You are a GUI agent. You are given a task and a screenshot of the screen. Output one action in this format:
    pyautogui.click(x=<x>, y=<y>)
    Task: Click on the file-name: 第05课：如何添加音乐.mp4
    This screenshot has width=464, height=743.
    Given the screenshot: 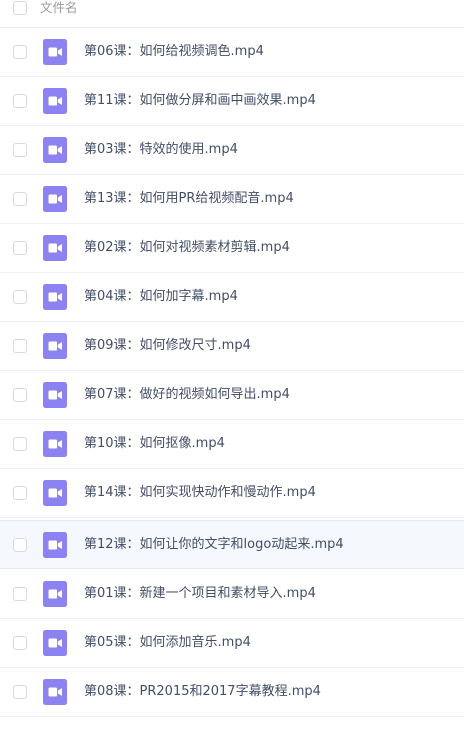 What is the action you would take?
    pyautogui.click(x=167, y=643)
    